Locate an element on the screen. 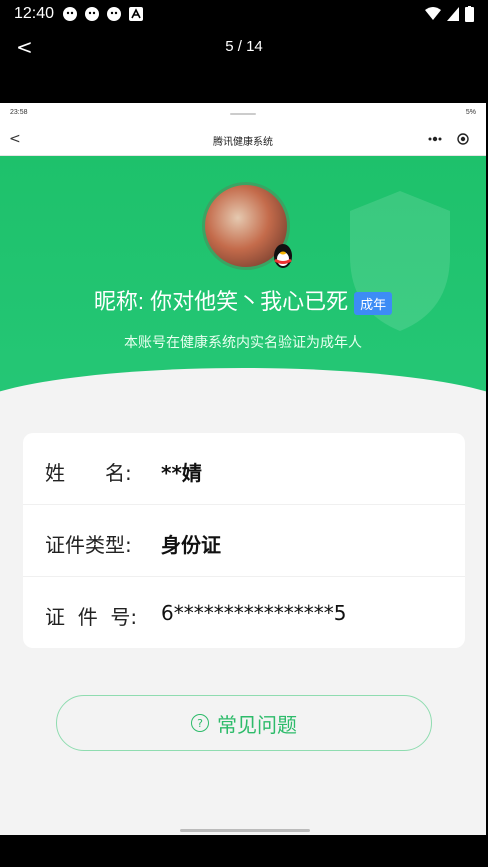  system-status-bar: 12:40 is located at coordinates (244, 17).